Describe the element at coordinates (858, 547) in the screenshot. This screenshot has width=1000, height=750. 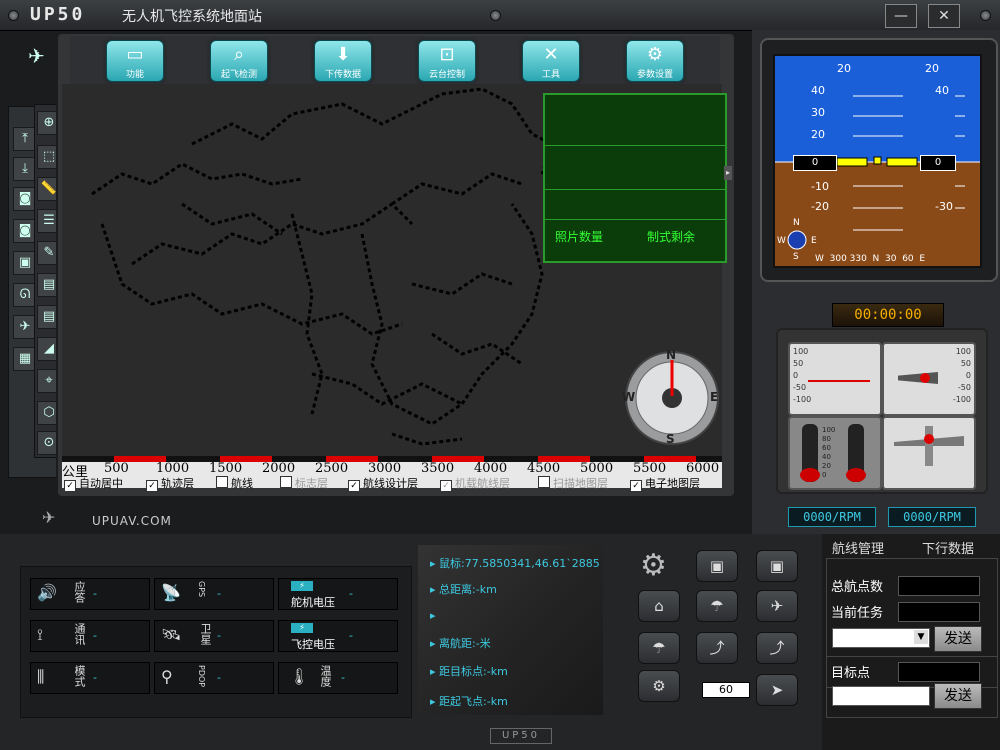
I see `tab-route-management: 航线管理` at that location.